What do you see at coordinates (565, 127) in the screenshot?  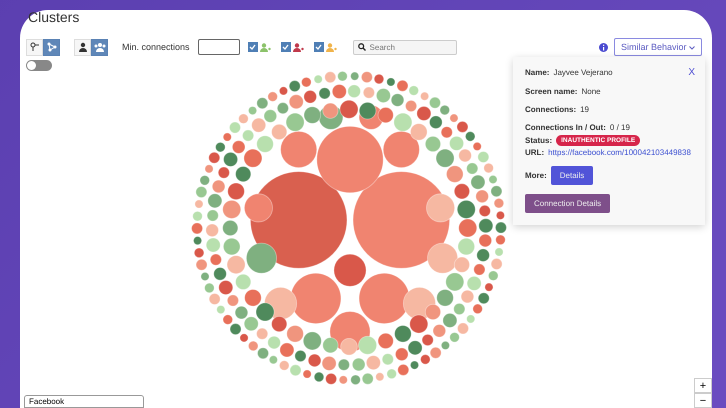 I see `field-label: Connections In / Out:` at bounding box center [565, 127].